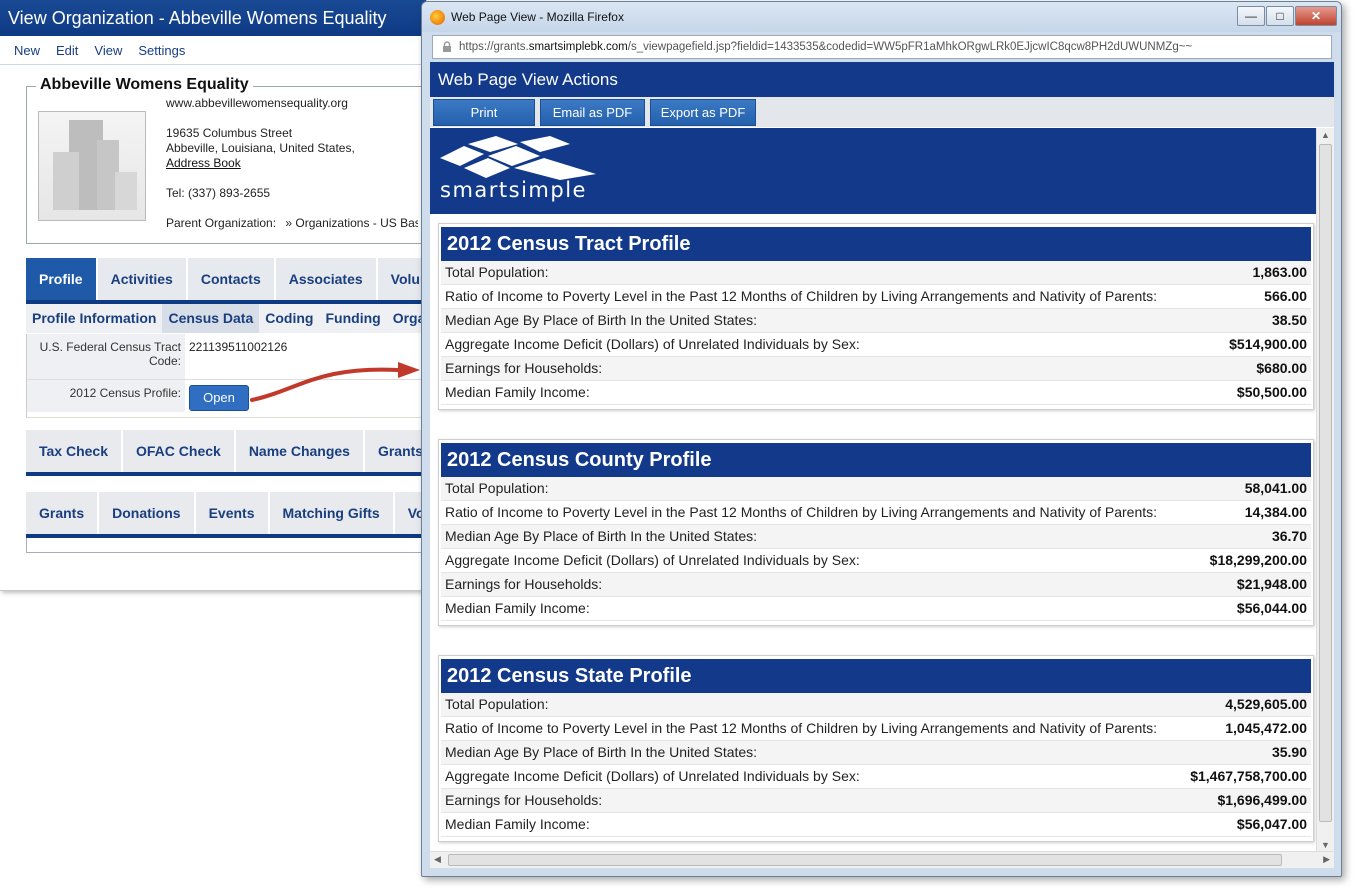 Image resolution: width=1366 pixels, height=896 pixels. I want to click on row-value: $21,948.00, so click(1271, 584).